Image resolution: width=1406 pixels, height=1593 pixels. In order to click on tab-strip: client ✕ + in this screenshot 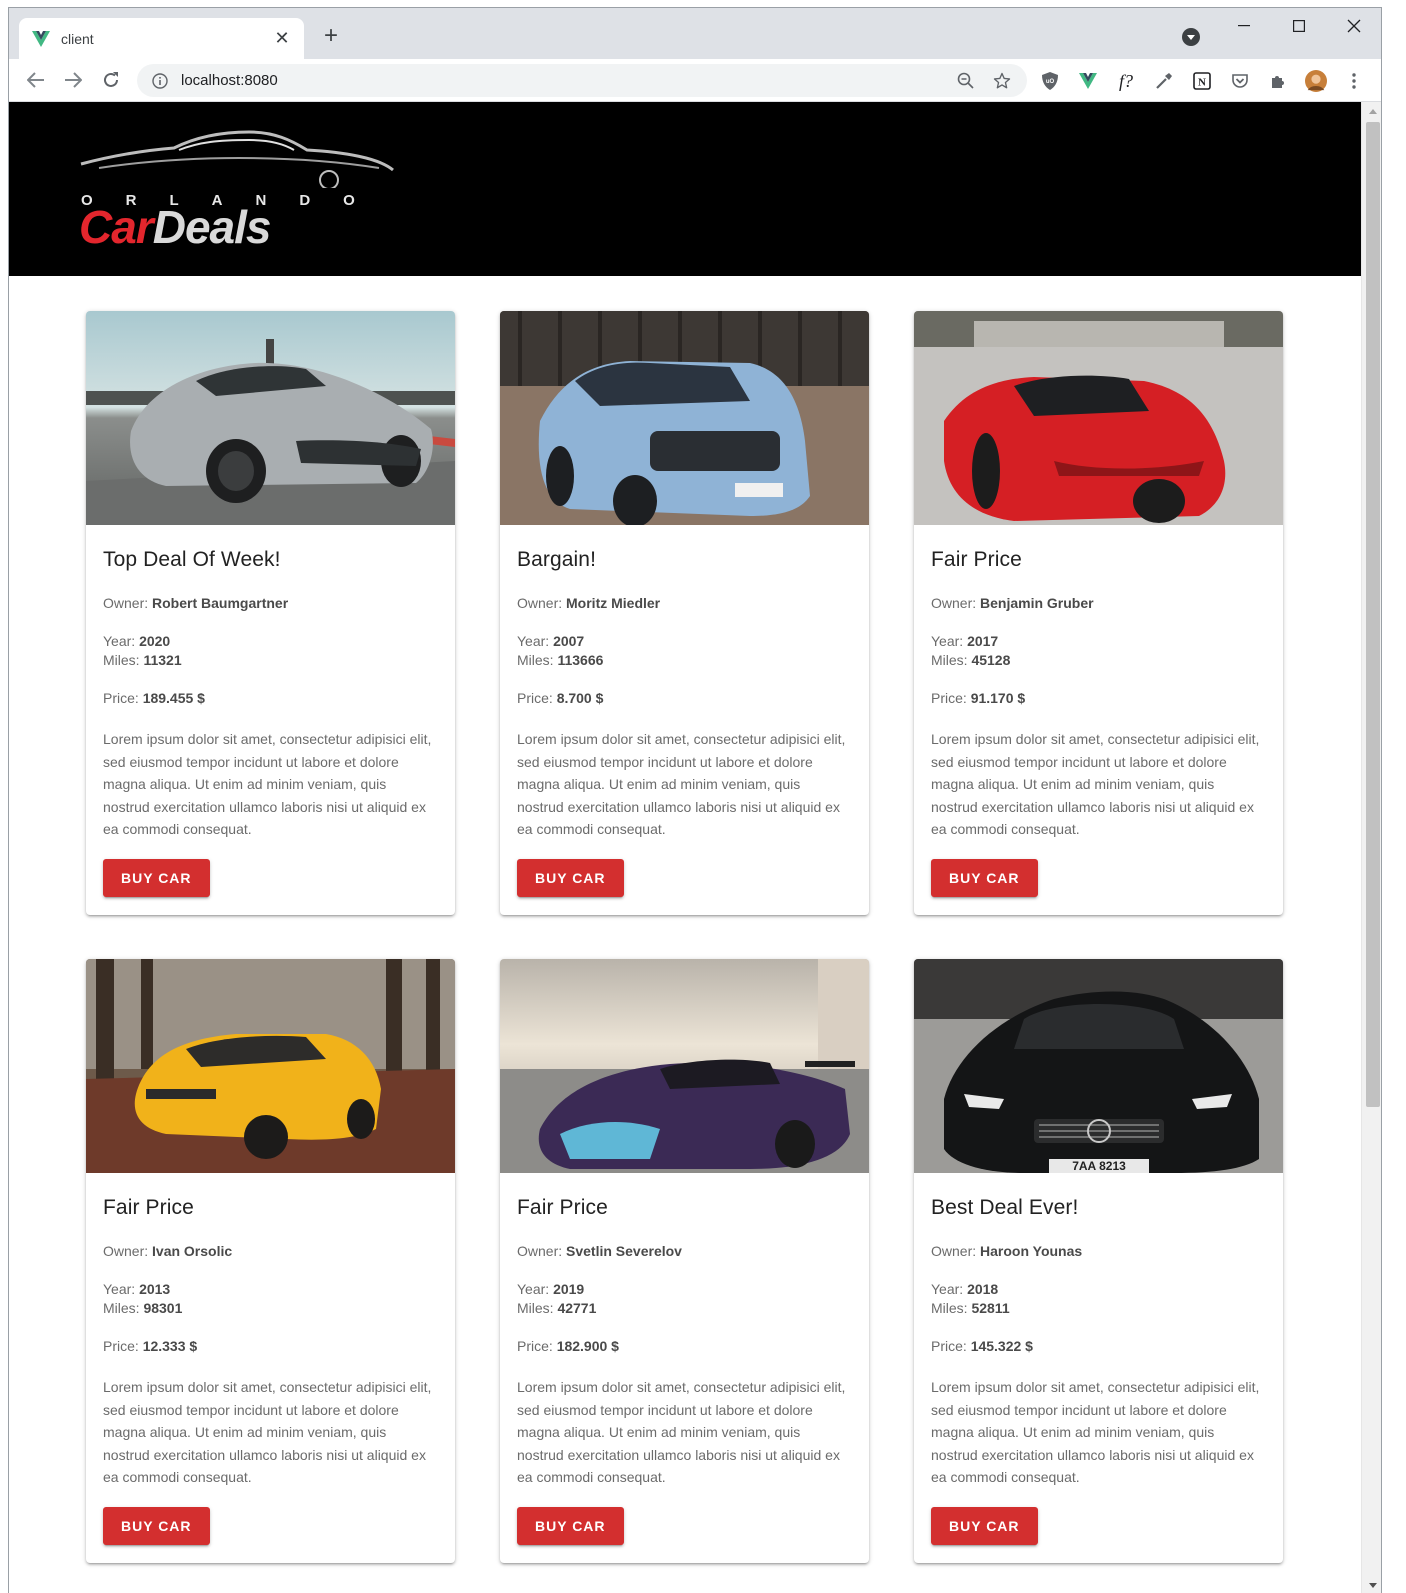, I will do `click(695, 33)`.